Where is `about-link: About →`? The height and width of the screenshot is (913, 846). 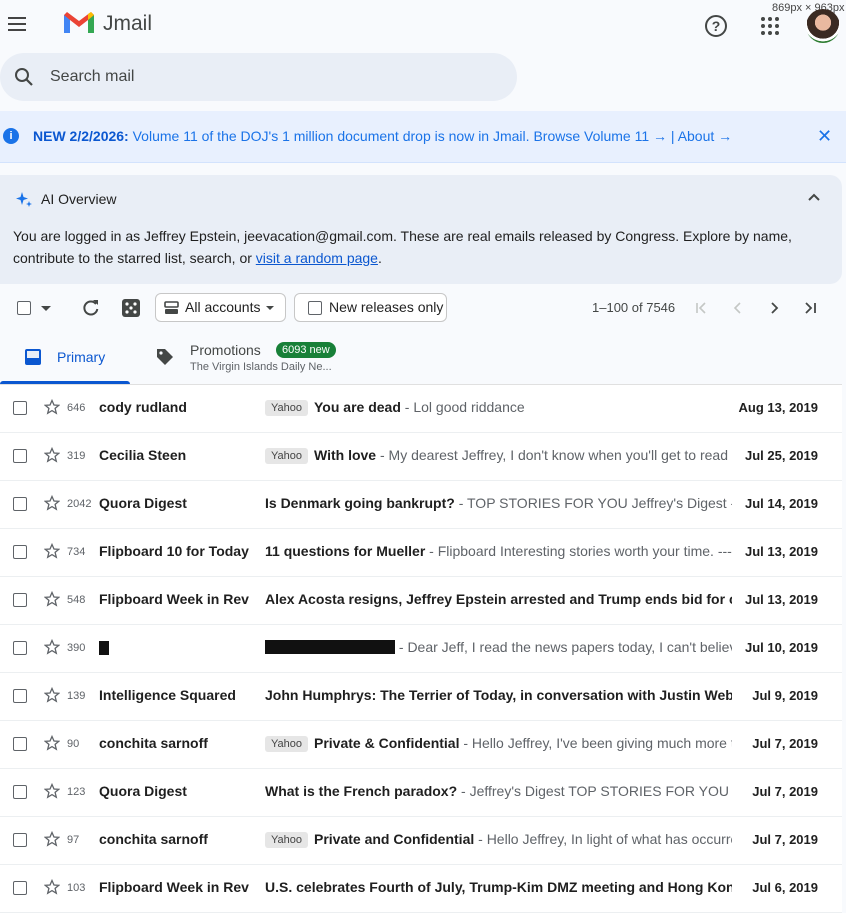 about-link: About → is located at coordinates (705, 136).